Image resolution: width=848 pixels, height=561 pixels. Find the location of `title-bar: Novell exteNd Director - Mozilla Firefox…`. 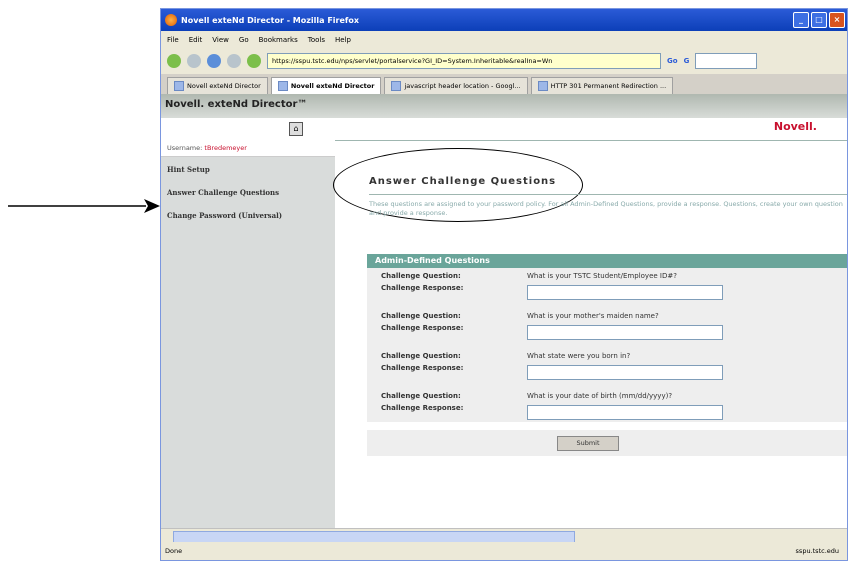

title-bar: Novell exteNd Director - Mozilla Firefox… is located at coordinates (504, 20).